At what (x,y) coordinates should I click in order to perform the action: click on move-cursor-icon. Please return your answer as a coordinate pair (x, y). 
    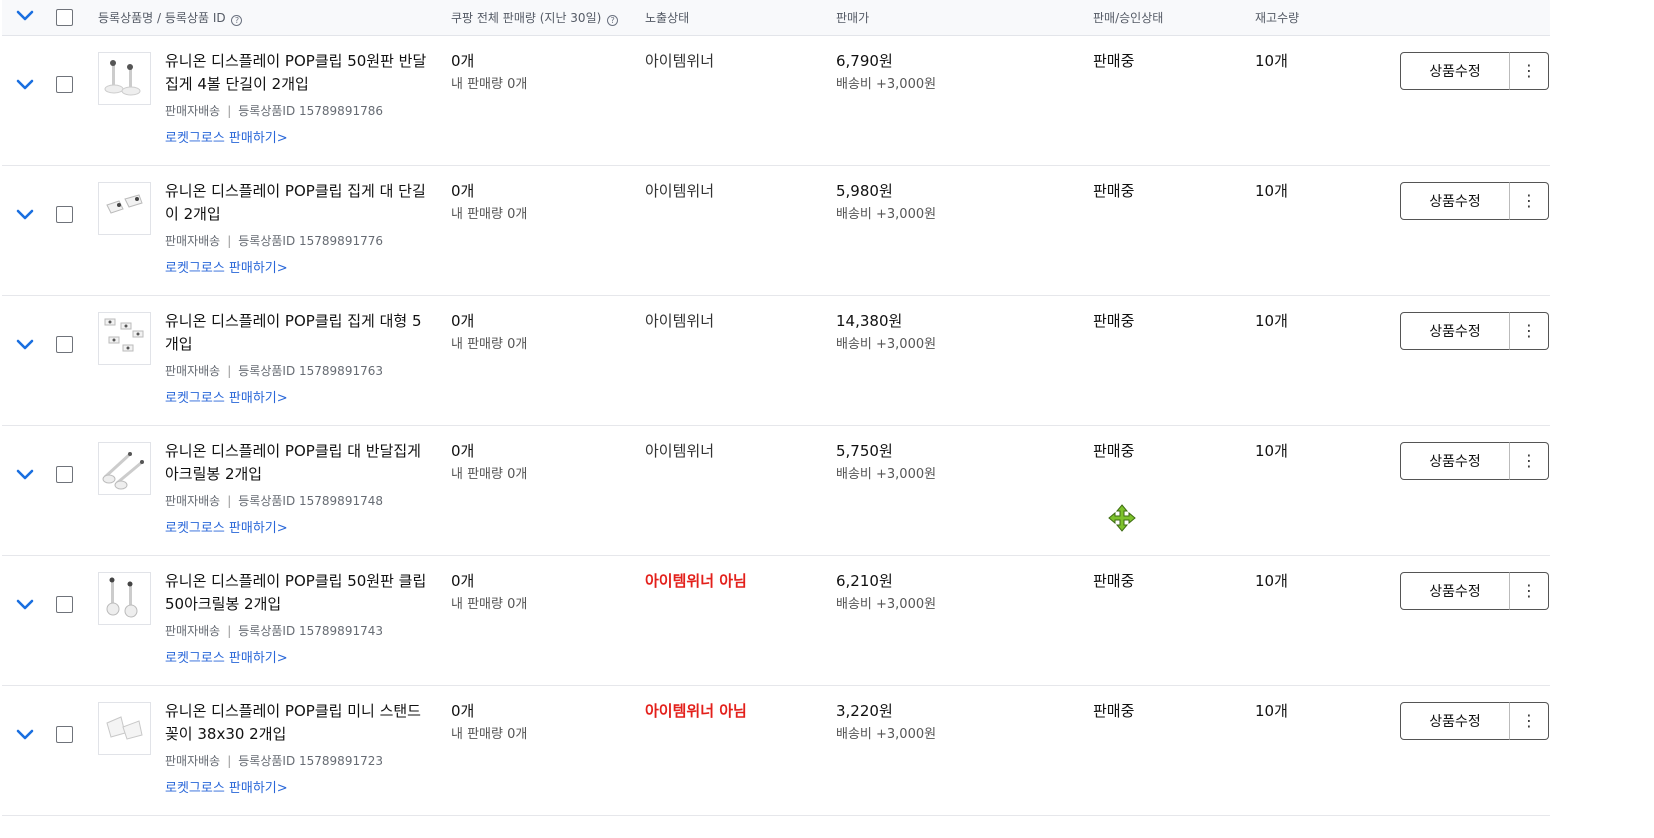
    Looking at the image, I should click on (1122, 518).